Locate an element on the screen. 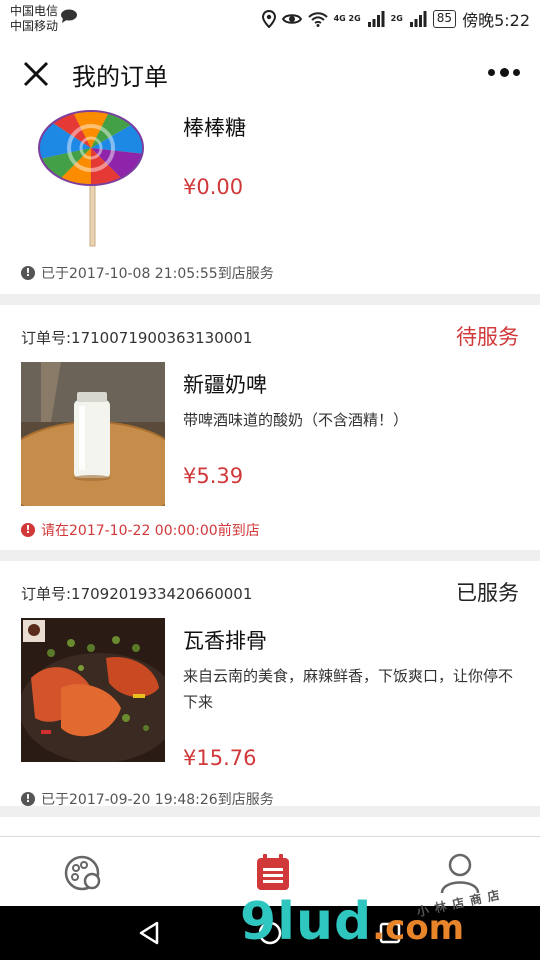 The image size is (540, 960). order-status: 待服务 is located at coordinates (487, 337).